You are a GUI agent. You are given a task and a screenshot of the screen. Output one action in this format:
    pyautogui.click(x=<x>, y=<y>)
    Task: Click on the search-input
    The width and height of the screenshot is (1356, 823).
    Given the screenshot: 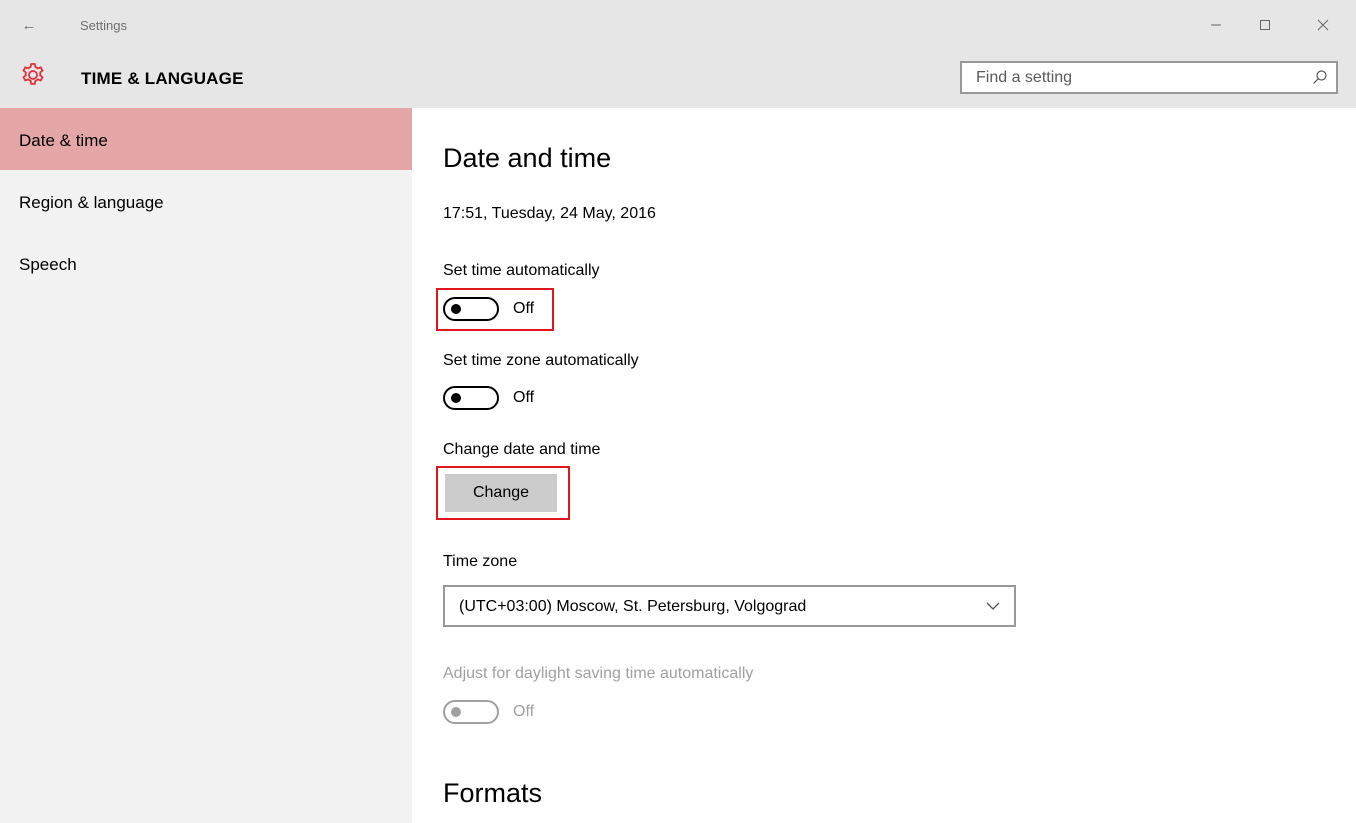 What is the action you would take?
    pyautogui.click(x=1127, y=77)
    